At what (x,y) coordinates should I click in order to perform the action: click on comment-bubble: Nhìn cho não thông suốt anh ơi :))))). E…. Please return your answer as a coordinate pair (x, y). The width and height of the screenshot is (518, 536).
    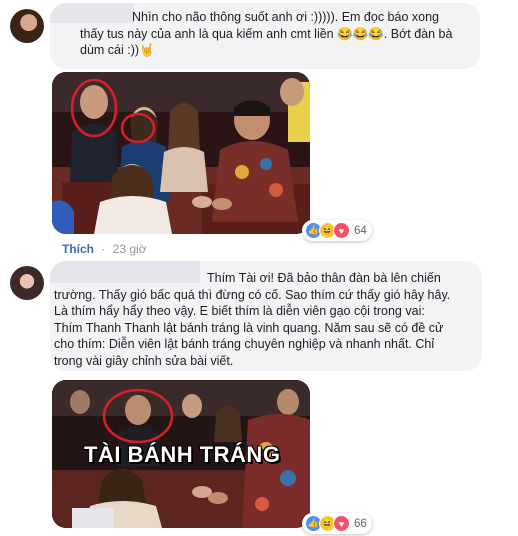
    Looking at the image, I should click on (265, 36).